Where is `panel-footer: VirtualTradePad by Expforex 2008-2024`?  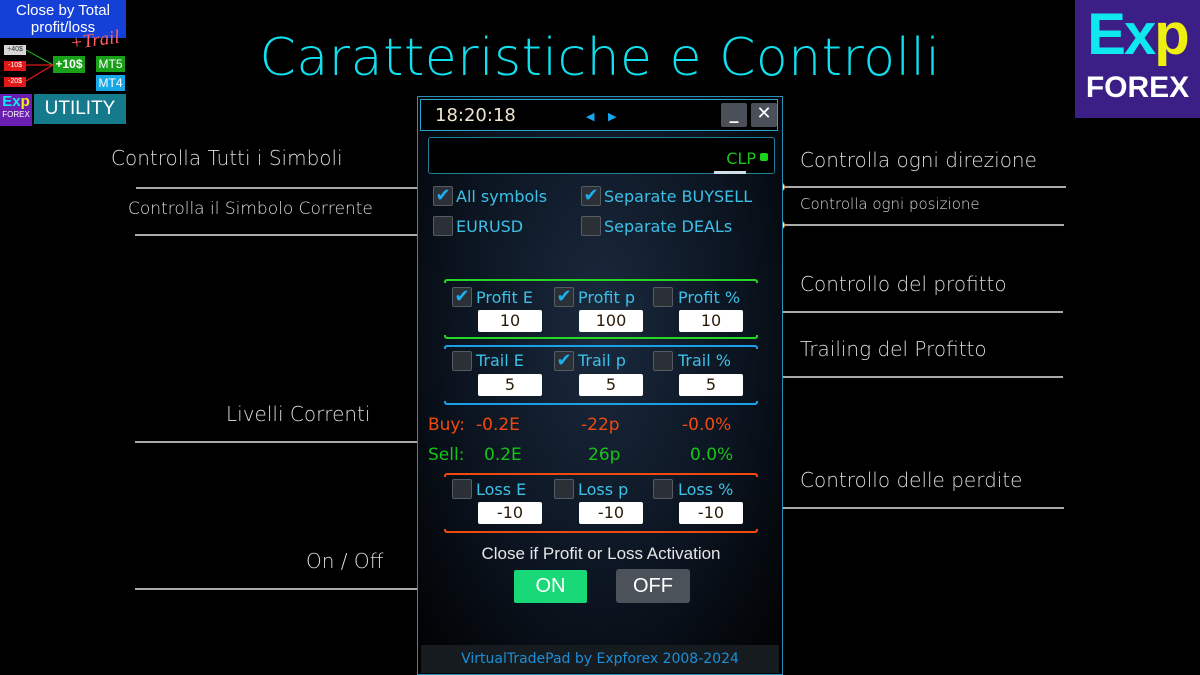
panel-footer: VirtualTradePad by Expforex 2008-2024 is located at coordinates (600, 659).